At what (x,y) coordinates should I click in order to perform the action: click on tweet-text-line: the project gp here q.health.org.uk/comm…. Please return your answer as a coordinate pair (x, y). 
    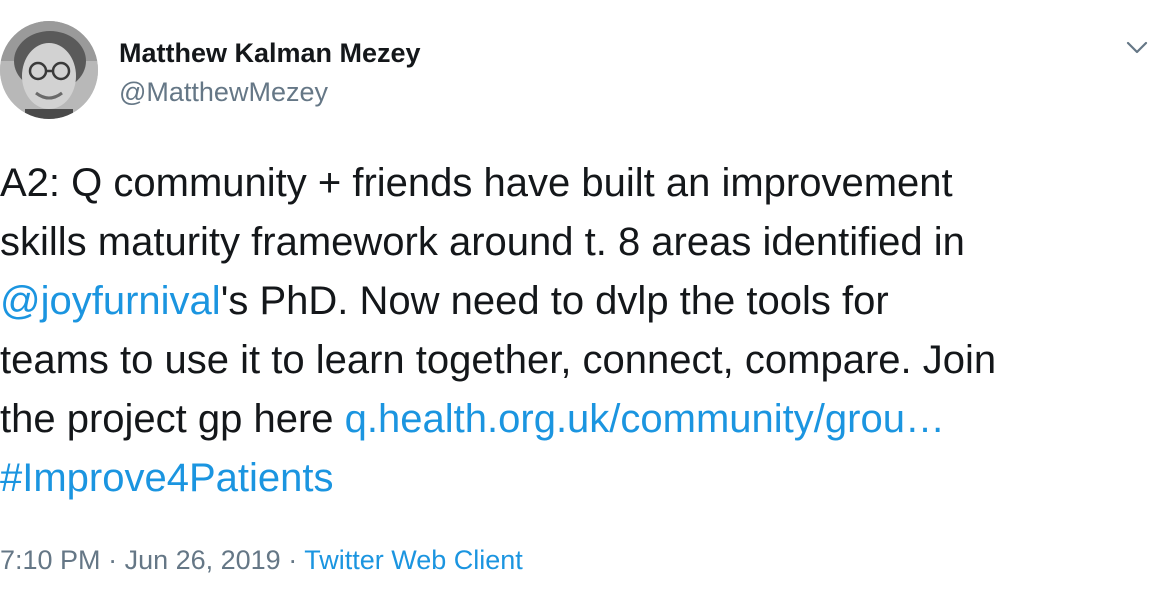
    Looking at the image, I should click on (580, 419).